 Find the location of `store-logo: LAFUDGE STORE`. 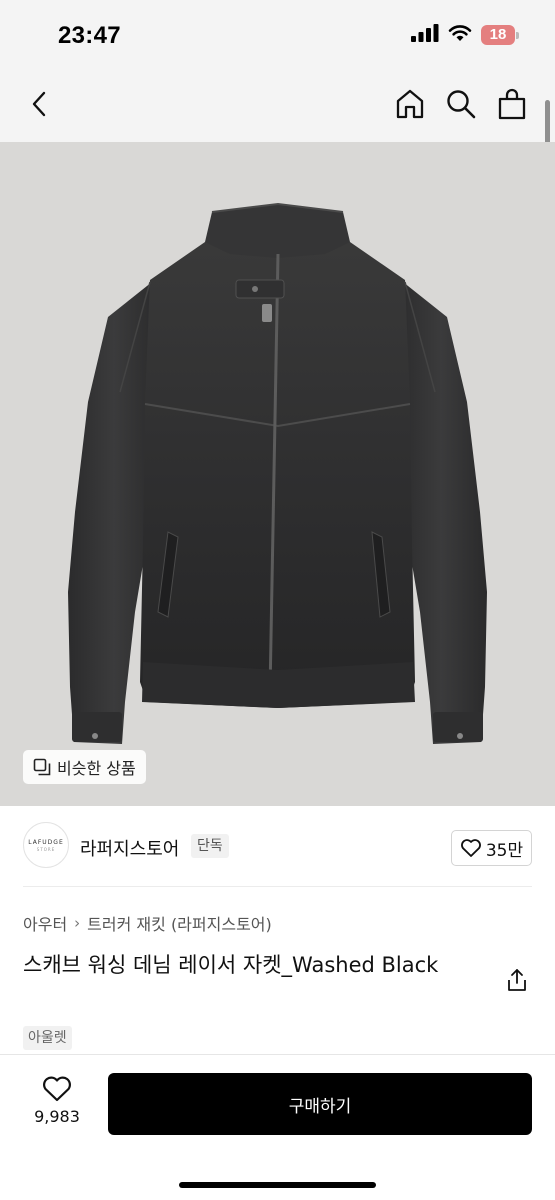

store-logo: LAFUDGE STORE is located at coordinates (46, 845).